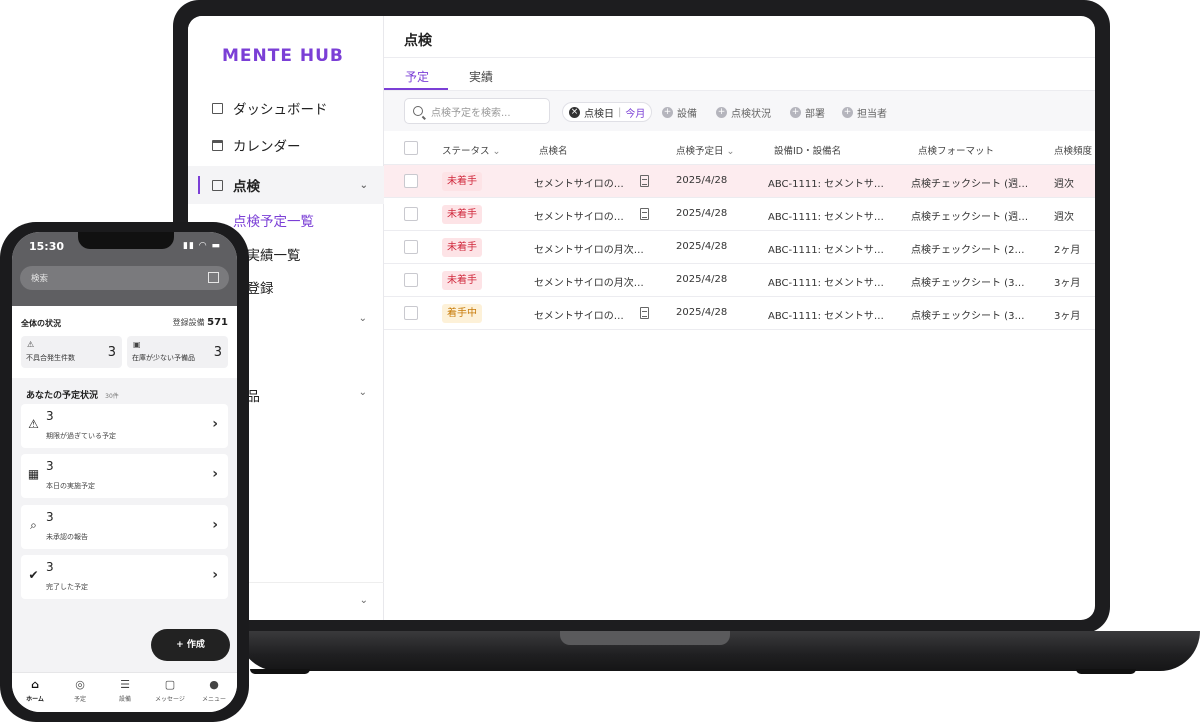 The width and height of the screenshot is (1200, 726). Describe the element at coordinates (481, 76) in the screenshot. I see `tab-results: 実績` at that location.